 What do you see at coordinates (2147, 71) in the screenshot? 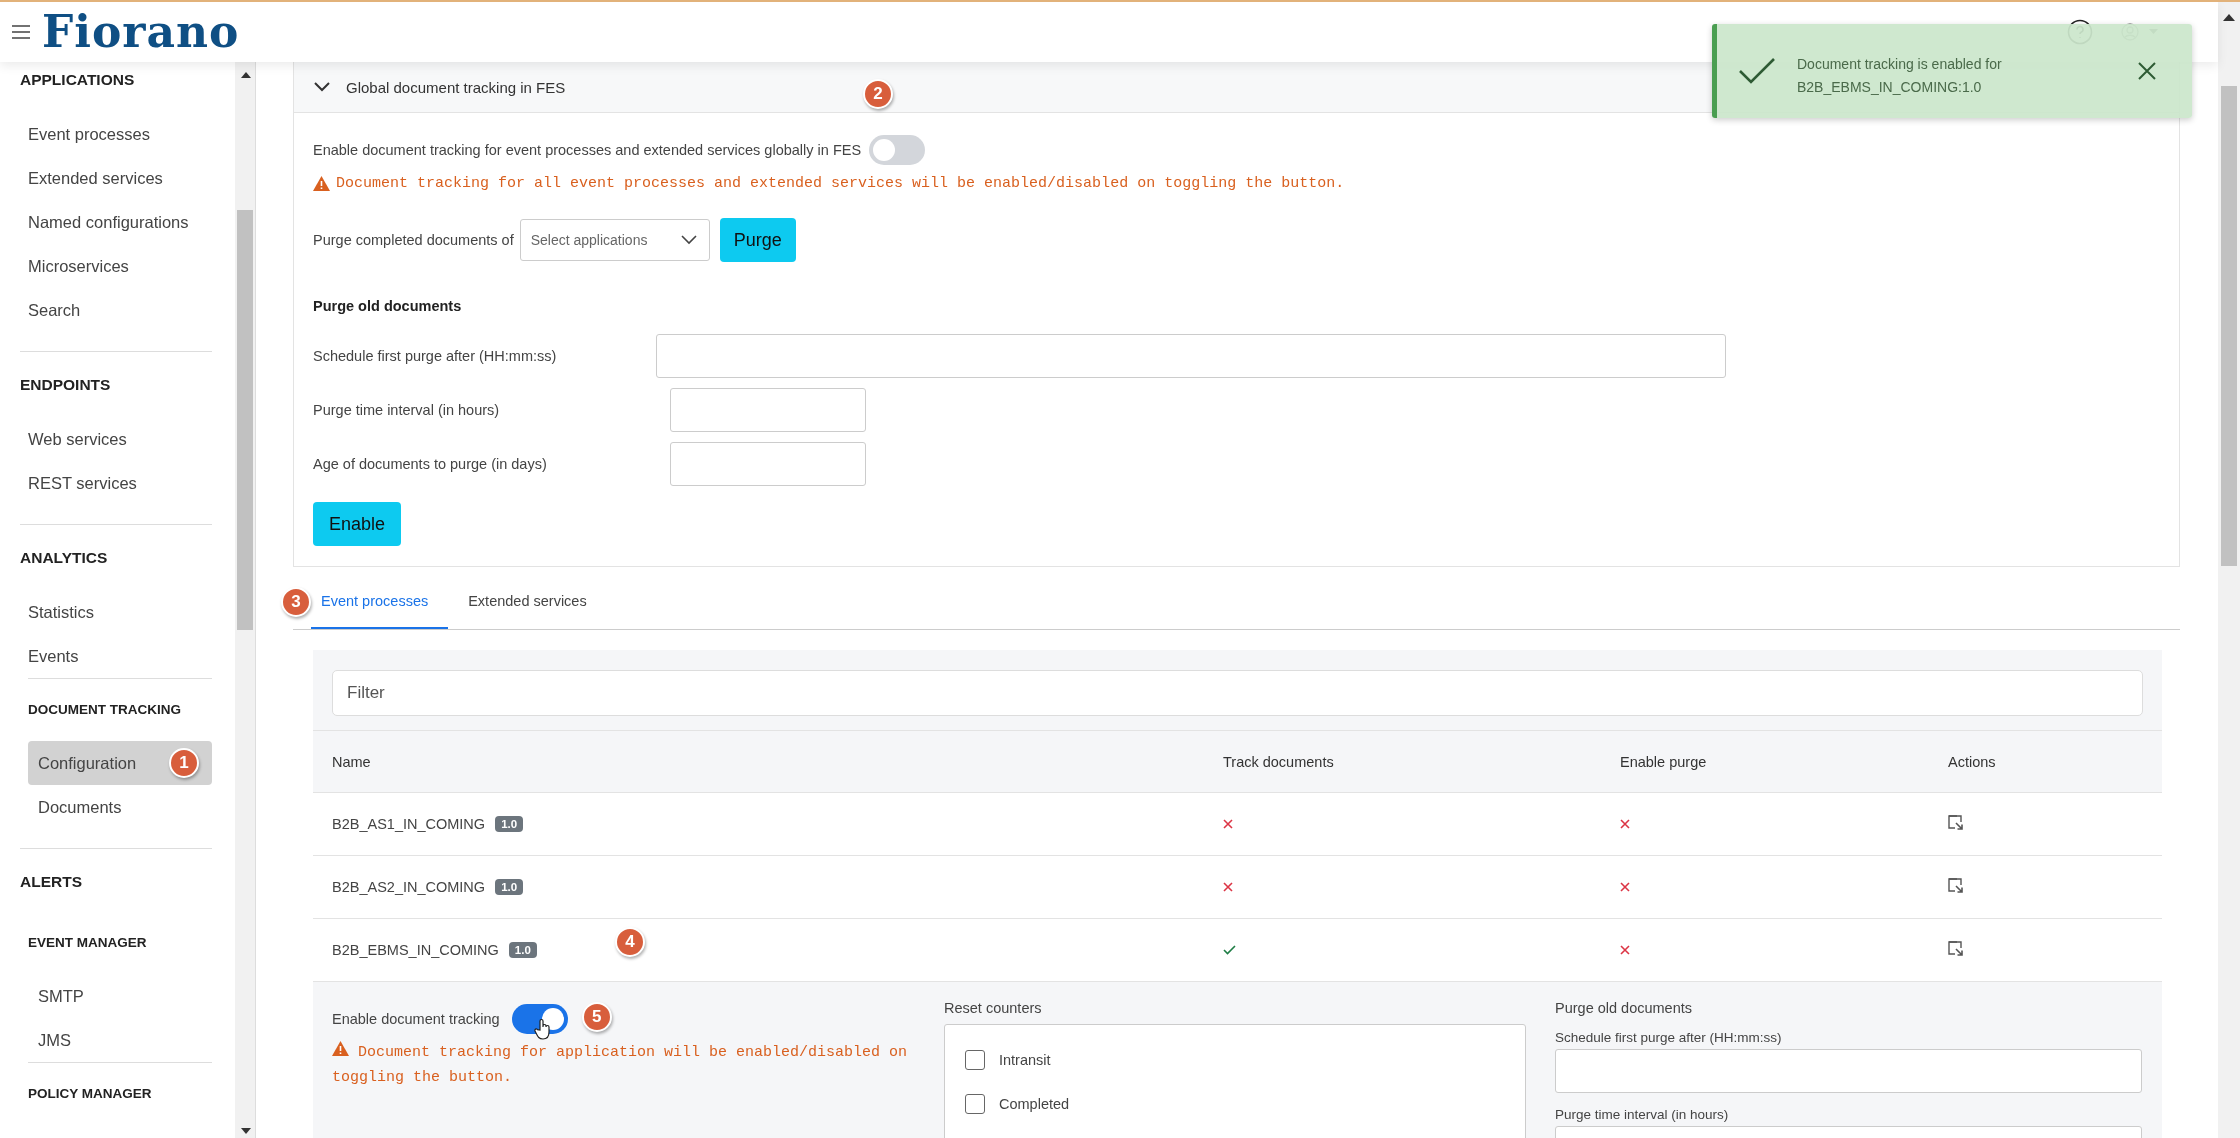
I see `close-icon` at bounding box center [2147, 71].